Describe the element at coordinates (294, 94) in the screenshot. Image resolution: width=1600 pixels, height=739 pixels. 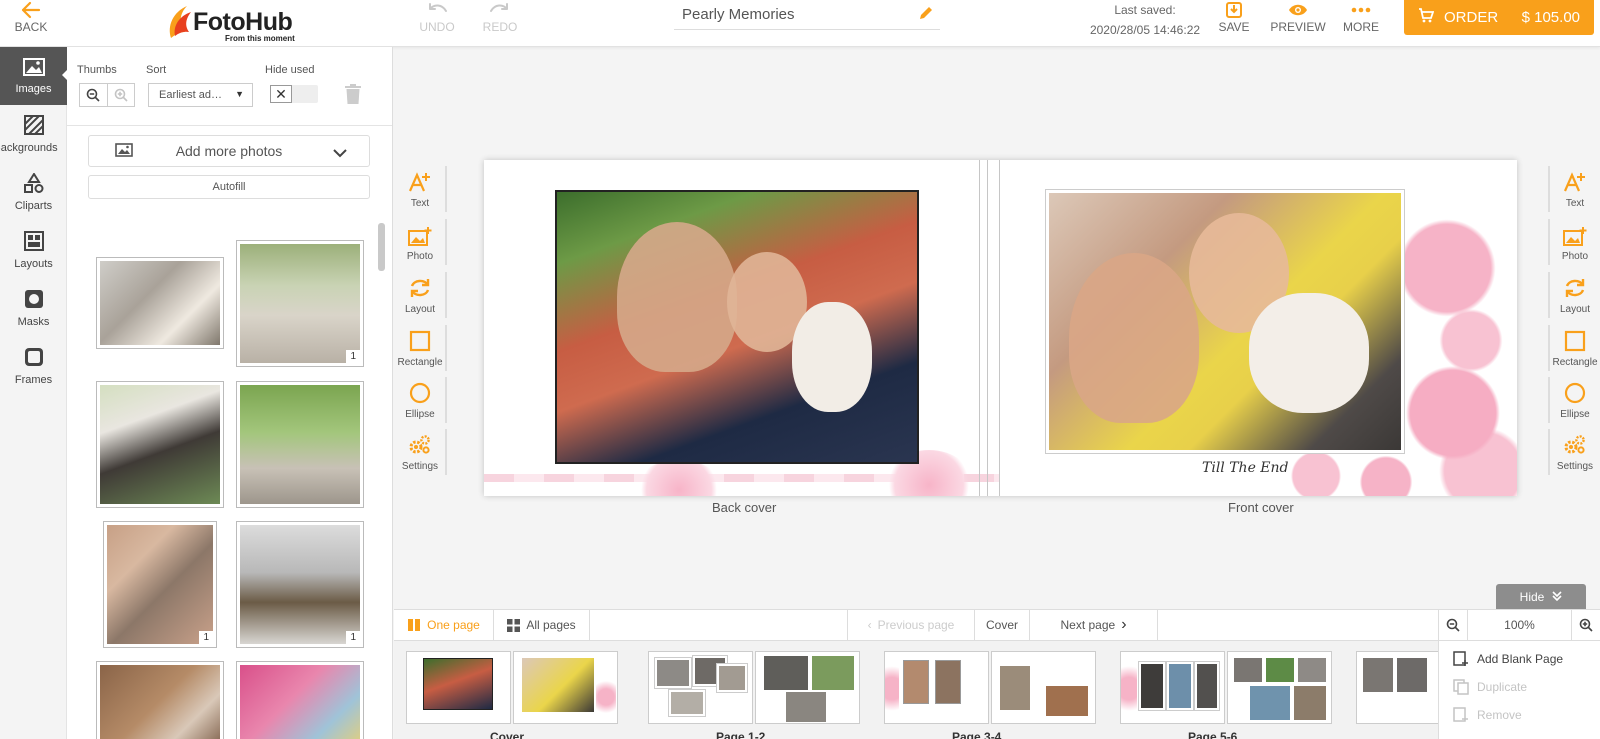
I see `hide-used-toggle: ✕` at that location.